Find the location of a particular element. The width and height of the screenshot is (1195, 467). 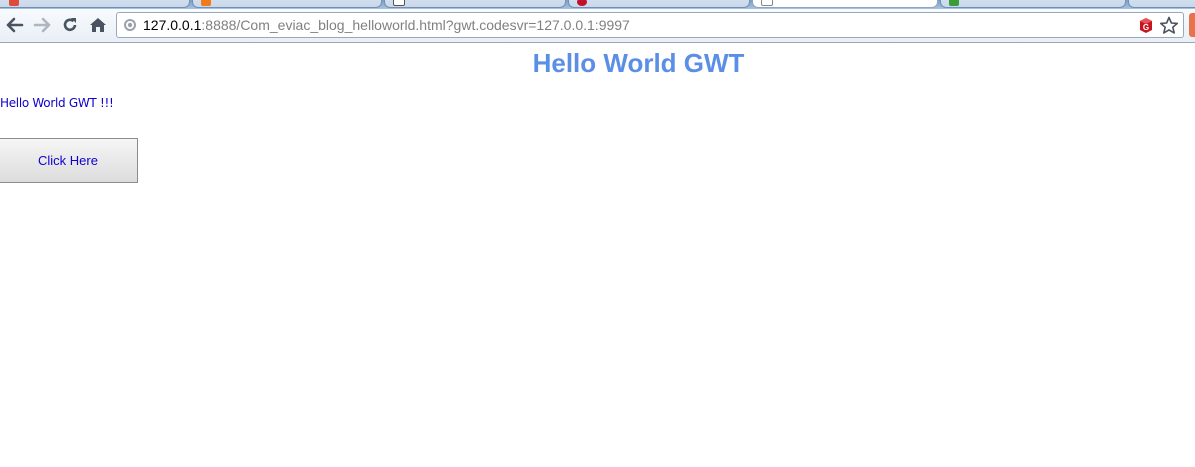

reload-button is located at coordinates (70, 25).